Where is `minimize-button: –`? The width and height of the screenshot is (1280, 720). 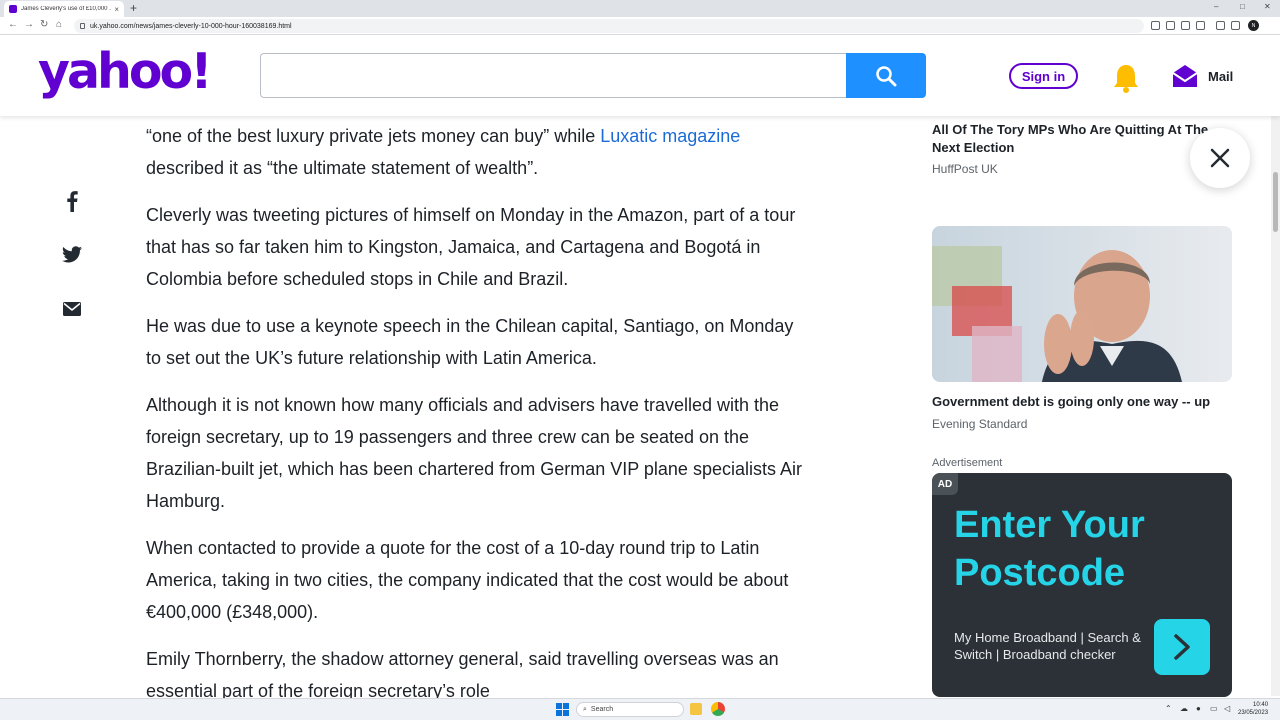
minimize-button: – is located at coordinates (1216, 6).